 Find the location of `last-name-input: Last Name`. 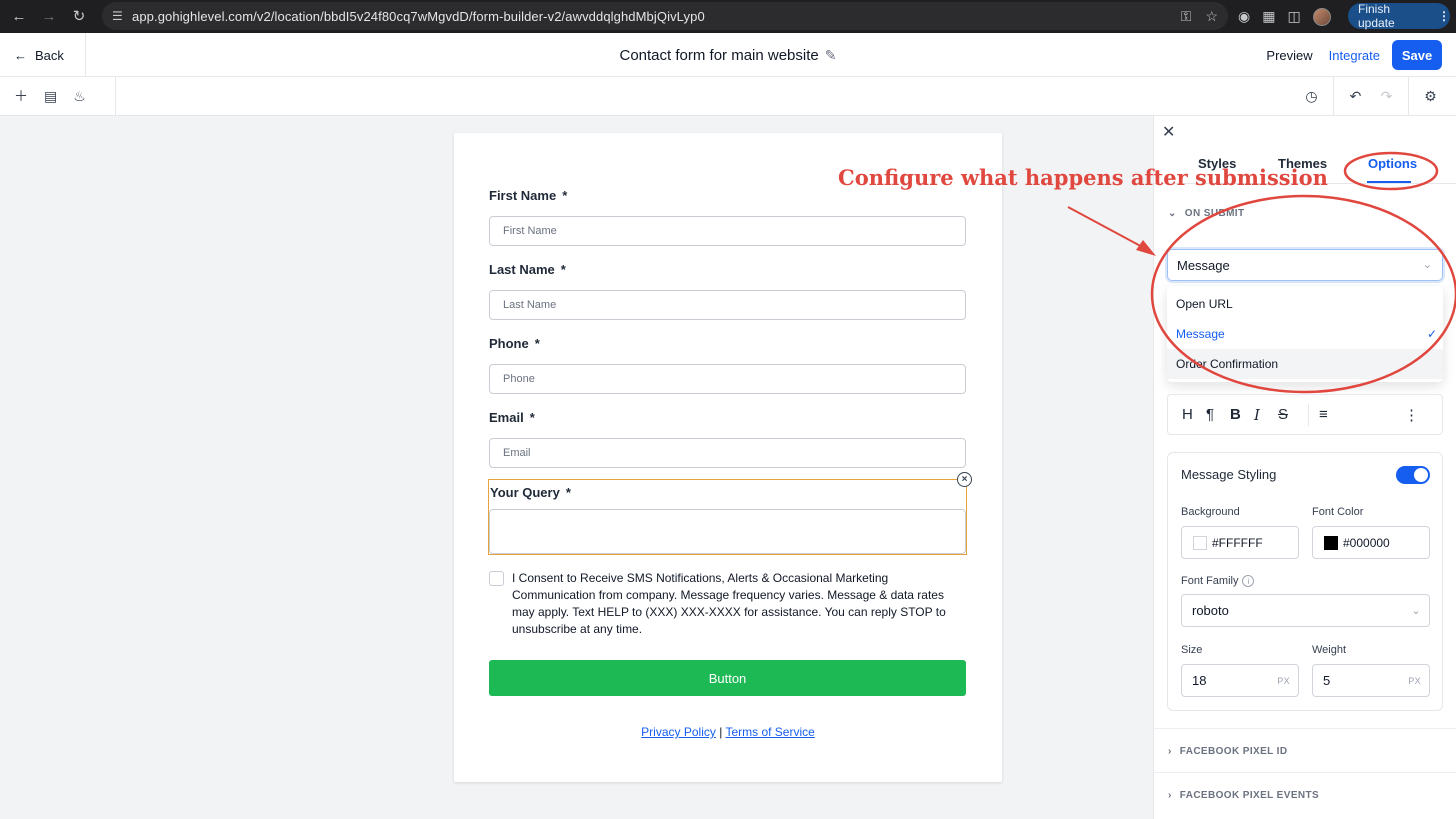

last-name-input: Last Name is located at coordinates (727, 305).